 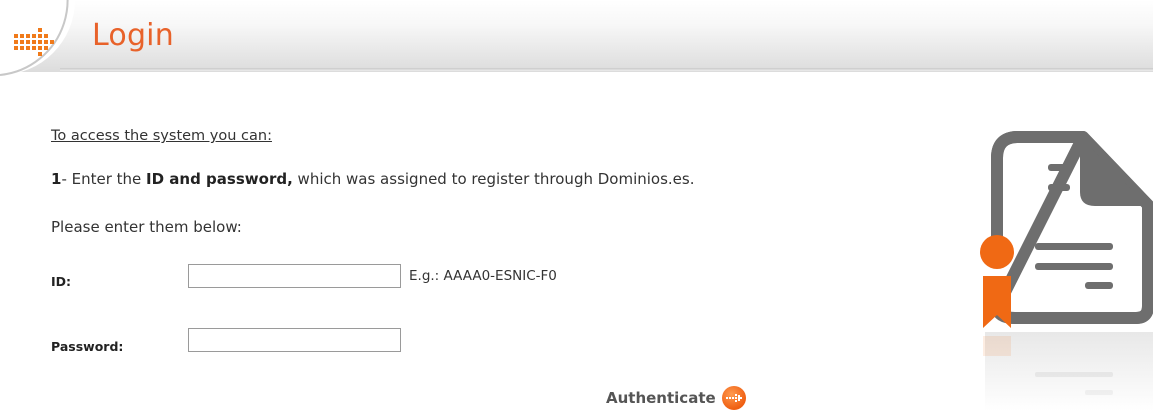 What do you see at coordinates (146, 227) in the screenshot?
I see `enter-below-text: Please enter them below:` at bounding box center [146, 227].